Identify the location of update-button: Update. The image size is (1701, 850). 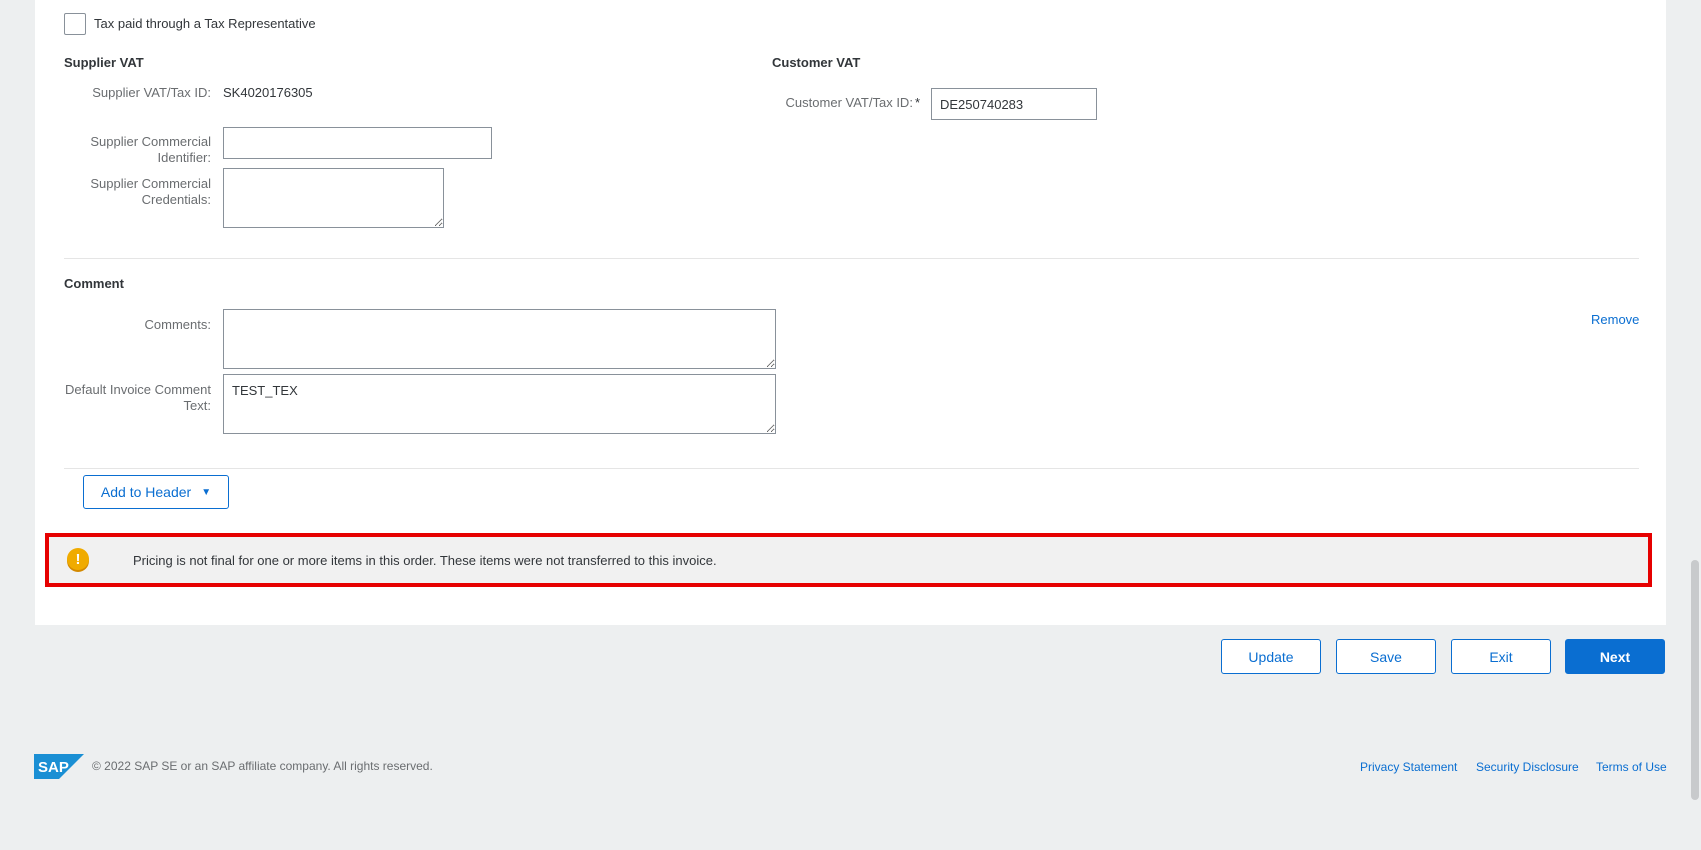
(1271, 656).